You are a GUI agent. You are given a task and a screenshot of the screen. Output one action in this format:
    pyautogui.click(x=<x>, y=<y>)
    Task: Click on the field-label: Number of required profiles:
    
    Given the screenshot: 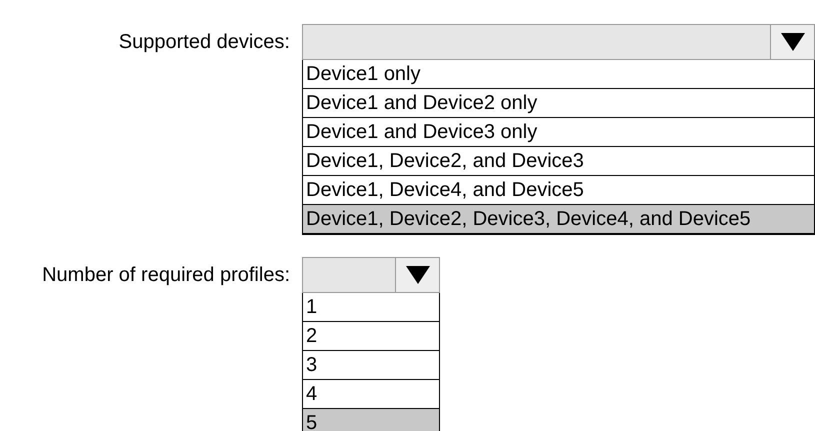 What is the action you would take?
    pyautogui.click(x=166, y=275)
    